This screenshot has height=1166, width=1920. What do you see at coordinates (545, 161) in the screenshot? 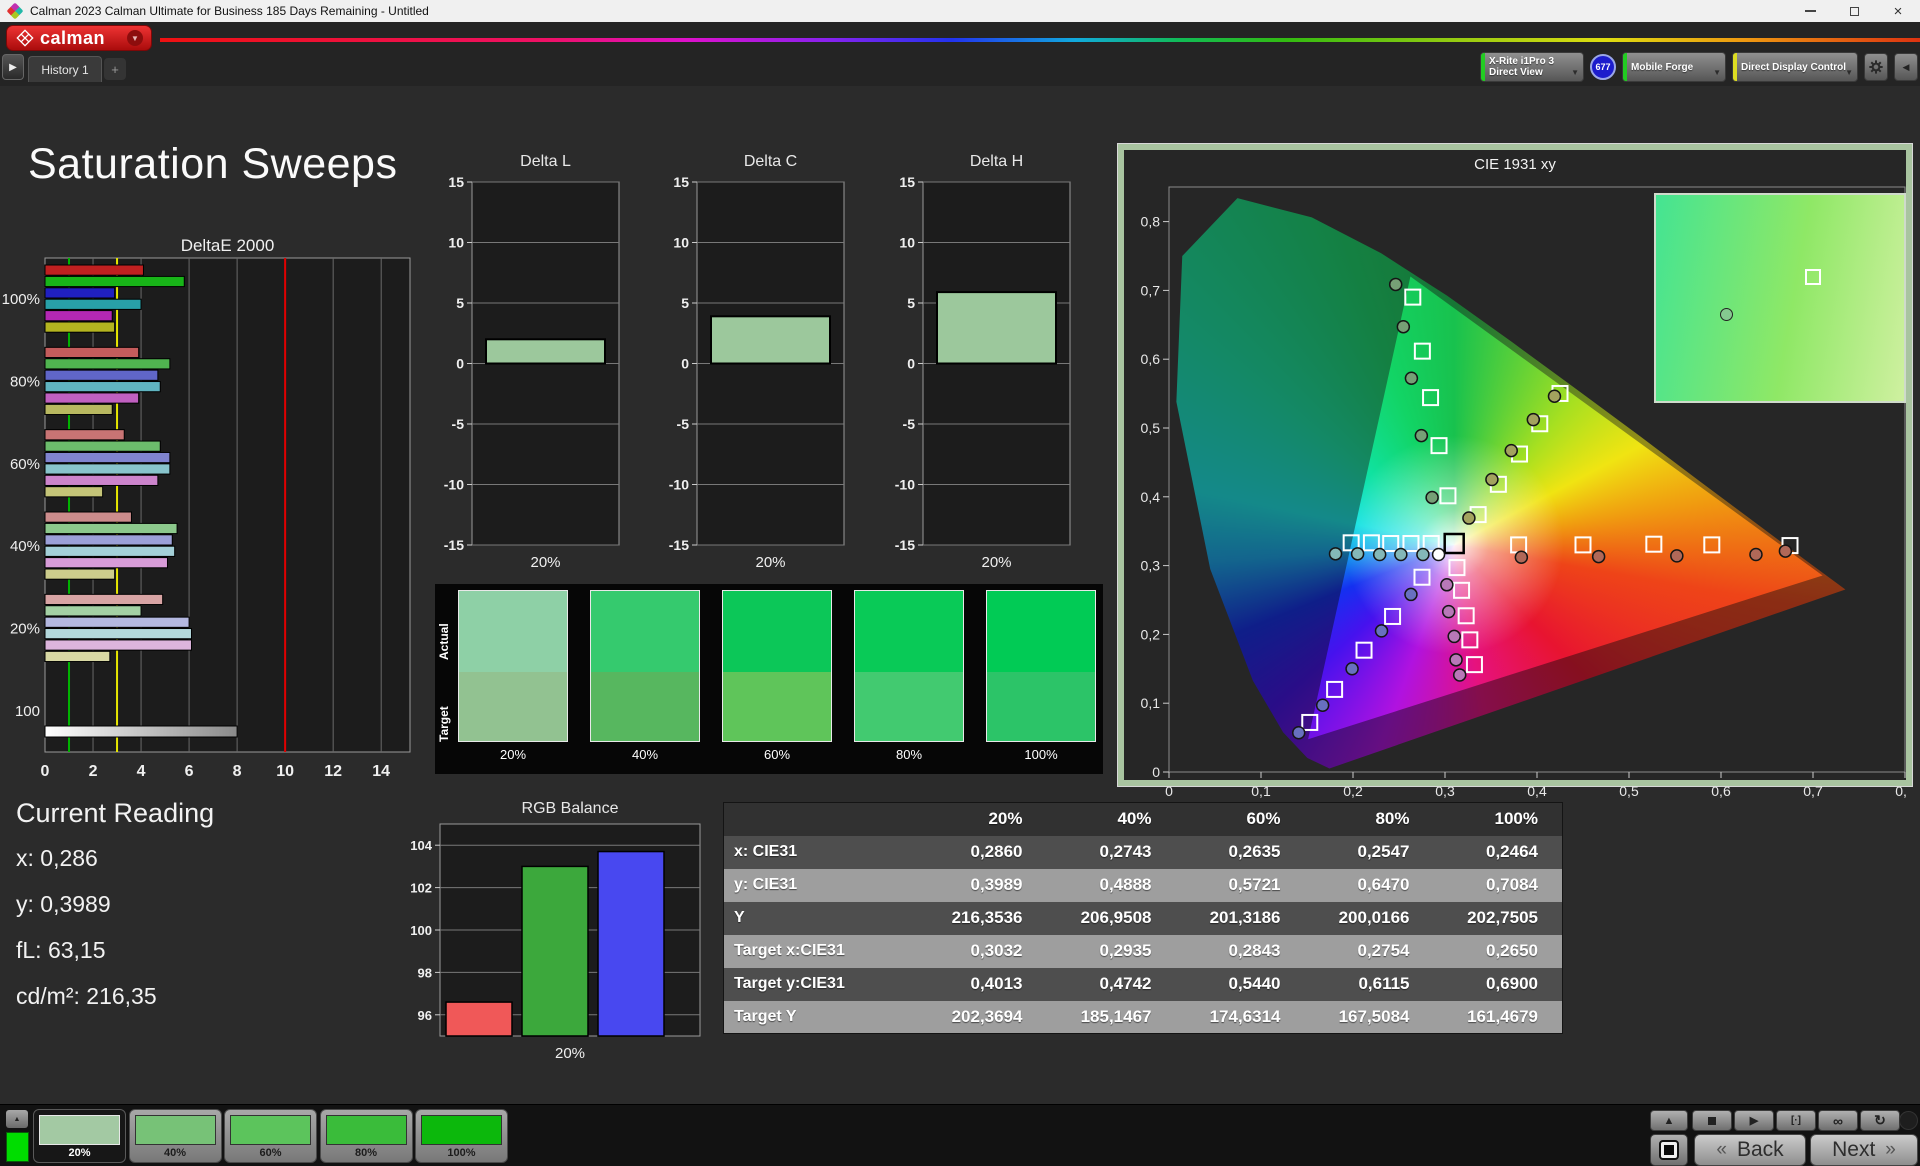
I see `svg-text: Delta L` at bounding box center [545, 161].